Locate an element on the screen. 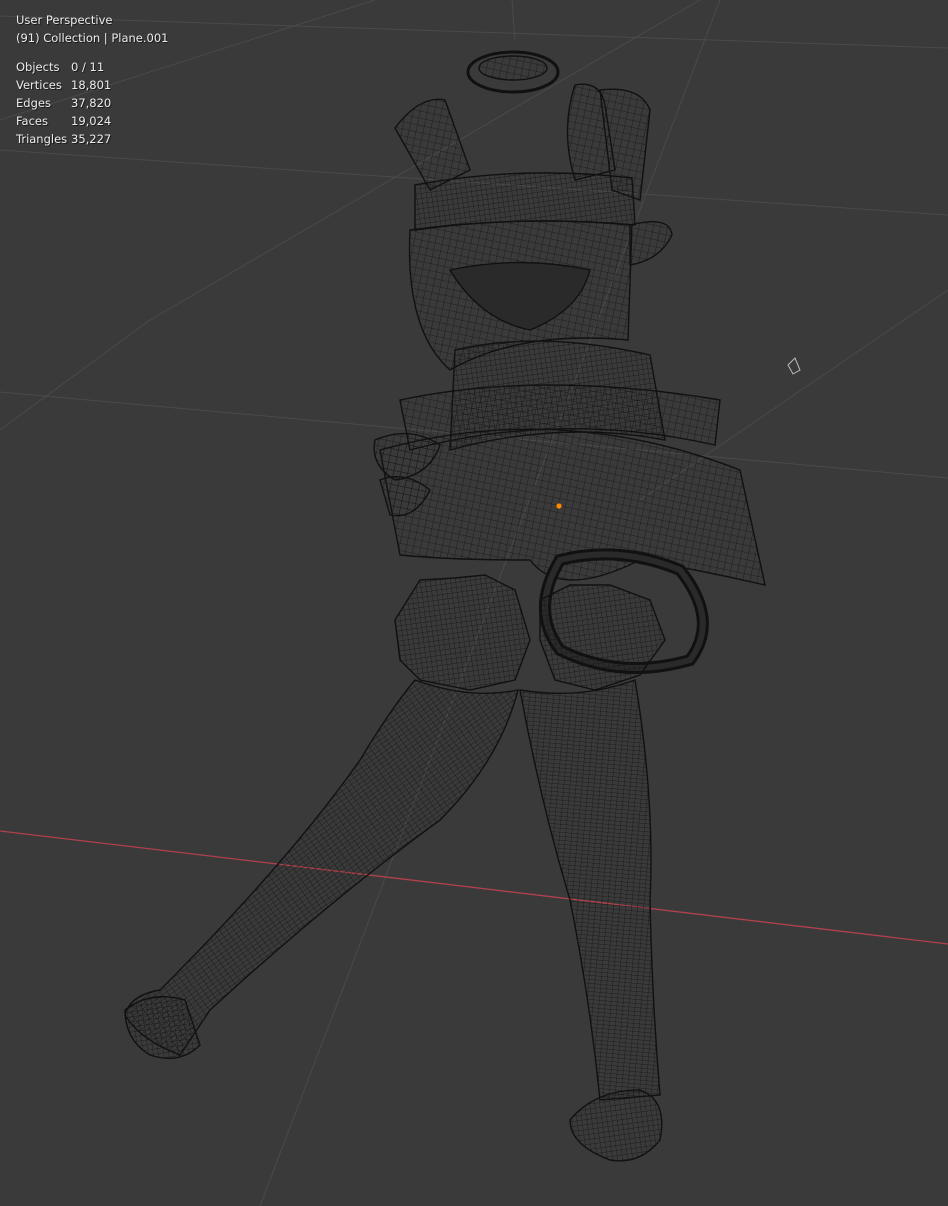 This screenshot has width=948, height=1206. small-plane-object is located at coordinates (794, 366).